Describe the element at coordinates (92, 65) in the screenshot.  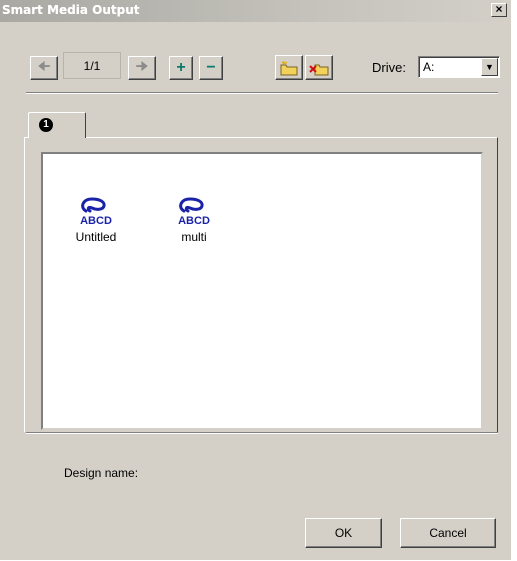
I see `page-indicator: 1/1` at that location.